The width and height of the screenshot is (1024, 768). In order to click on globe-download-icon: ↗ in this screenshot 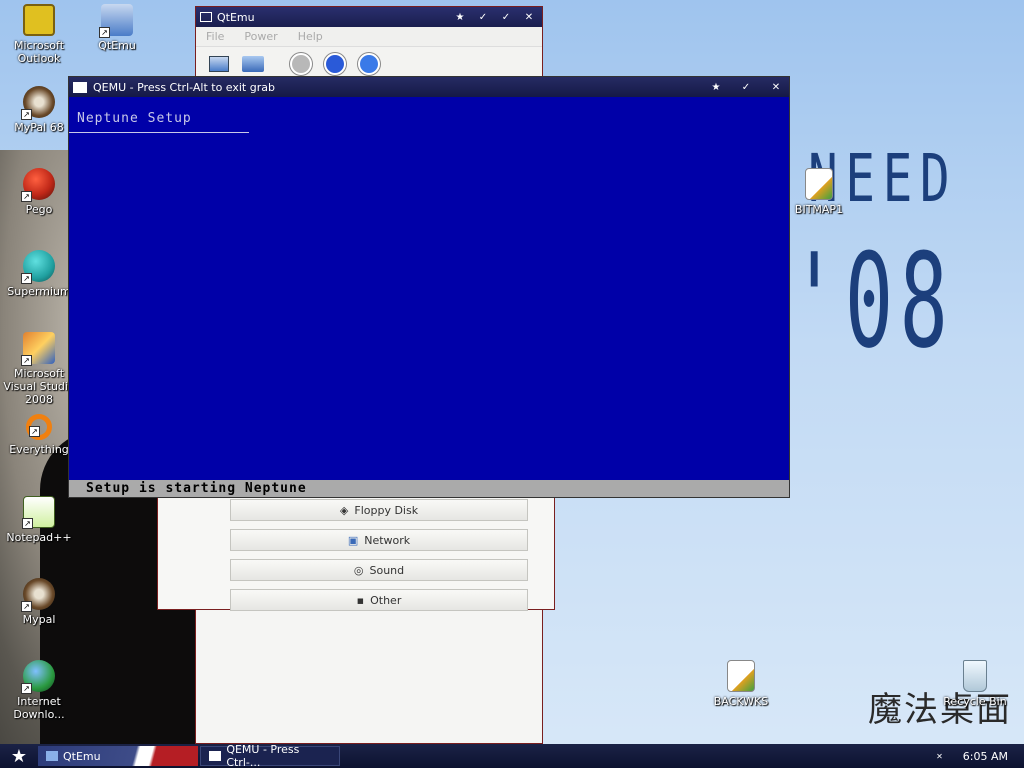, I will do `click(38, 677)`.